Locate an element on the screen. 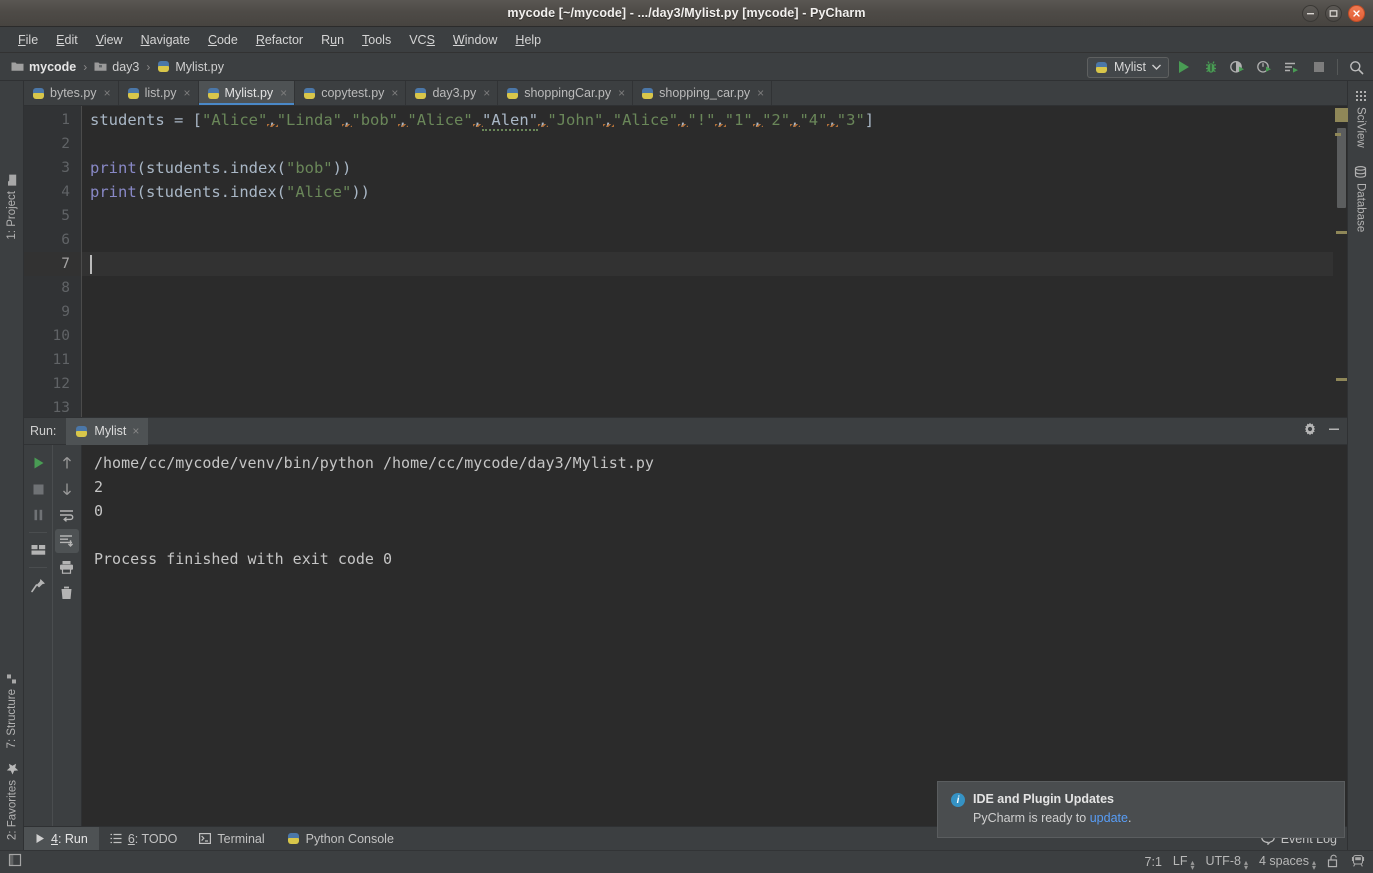 This screenshot has width=1373, height=873. minimize-button is located at coordinates (1310, 13).